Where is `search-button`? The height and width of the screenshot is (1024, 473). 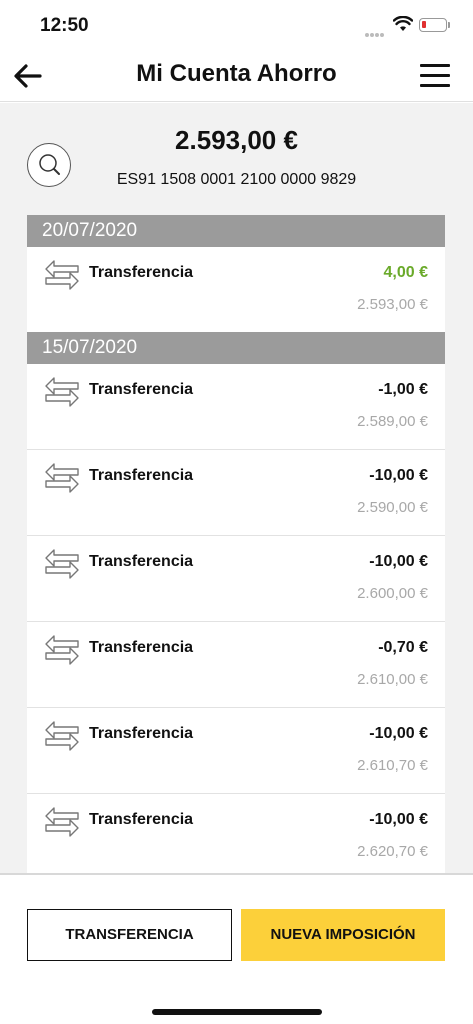
search-button is located at coordinates (49, 165).